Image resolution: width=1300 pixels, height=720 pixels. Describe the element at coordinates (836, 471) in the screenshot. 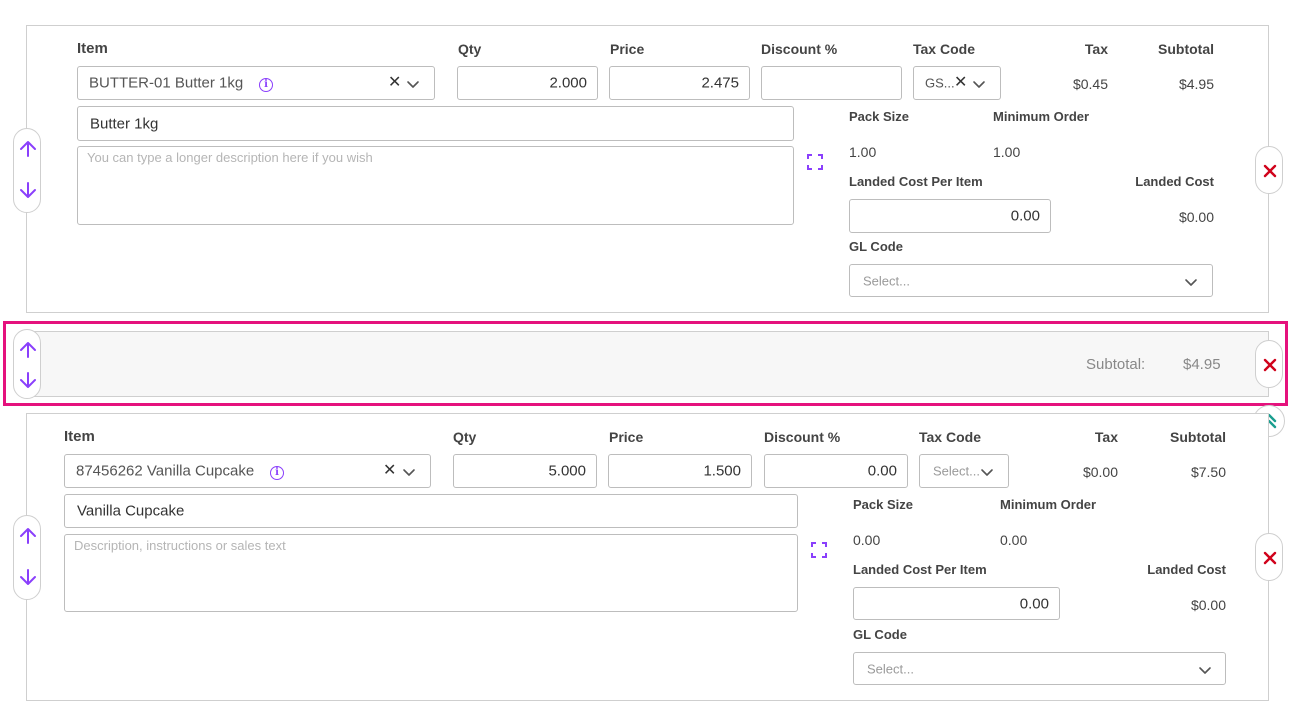

I see `discount-input: 0.00` at that location.